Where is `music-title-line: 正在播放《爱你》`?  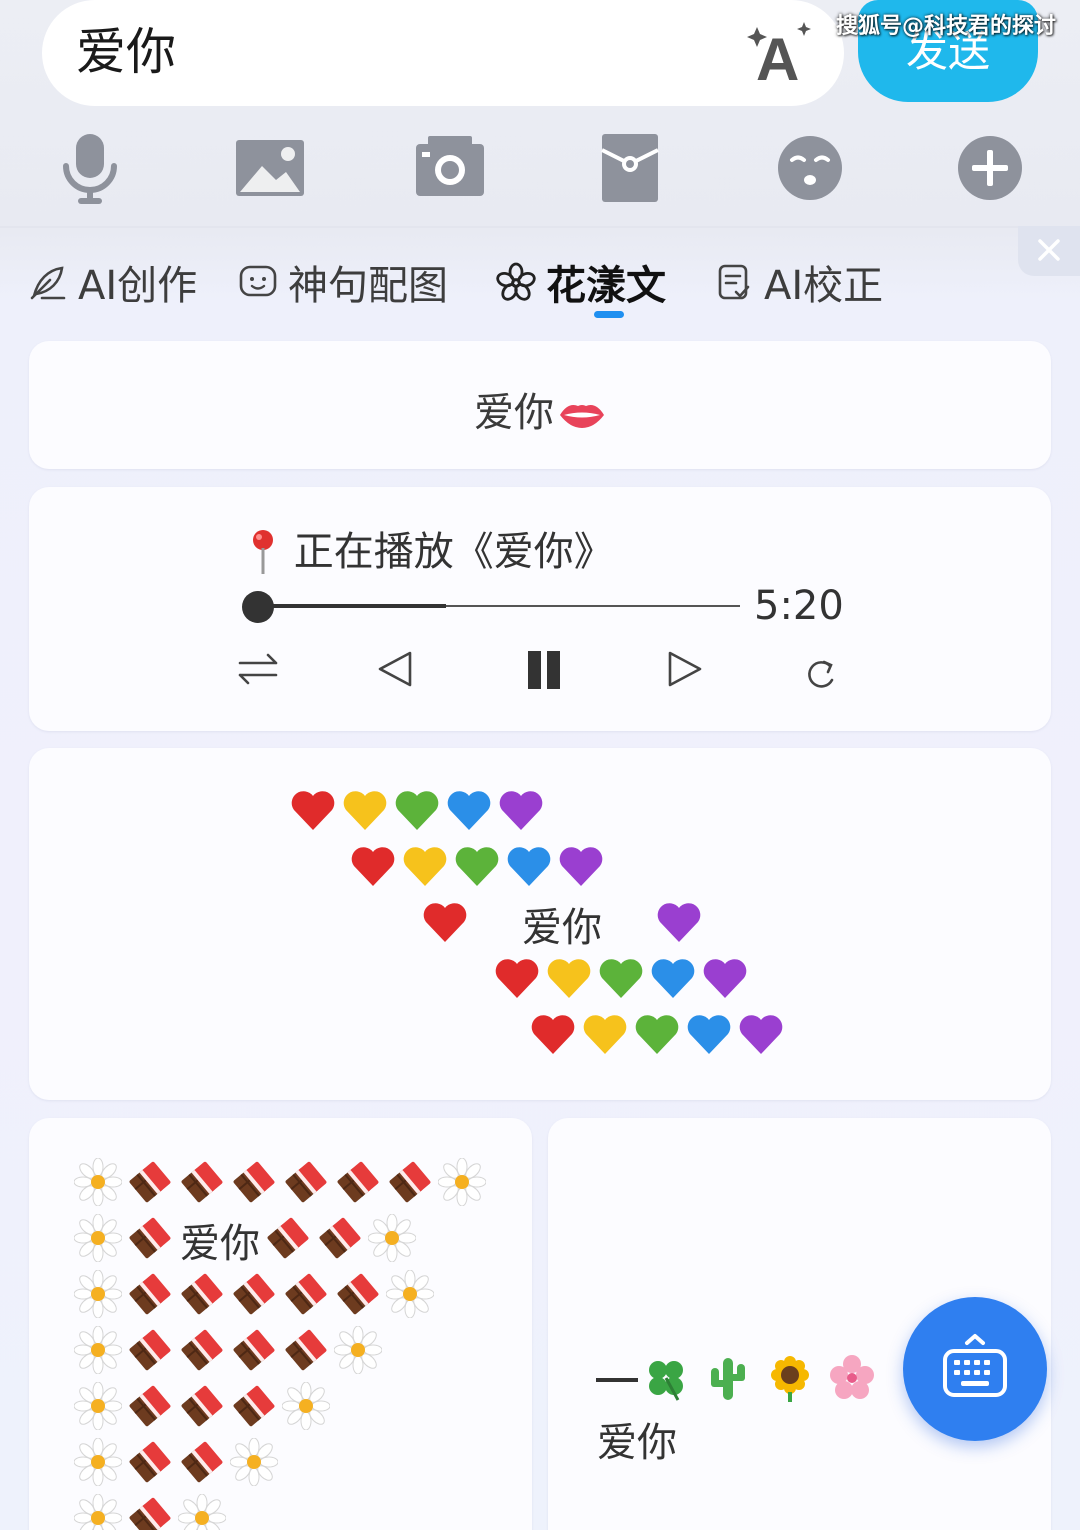
music-title-line: 正在播放《爱你》 is located at coordinates (429, 552).